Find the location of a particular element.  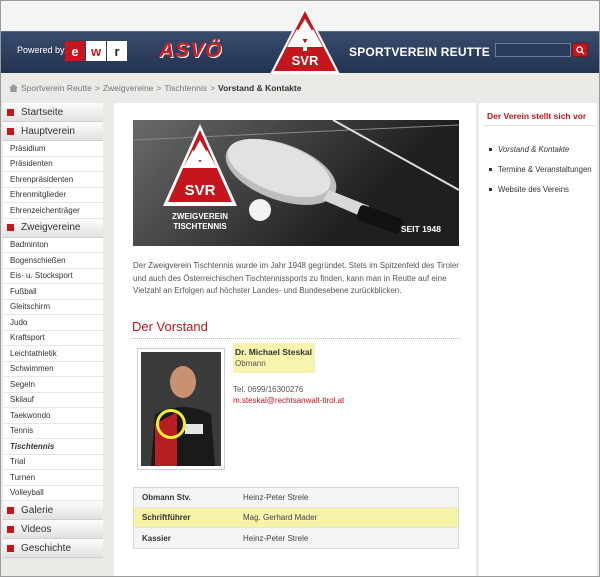

nav-item-volleyball: Volleyball is located at coordinates (53, 493).